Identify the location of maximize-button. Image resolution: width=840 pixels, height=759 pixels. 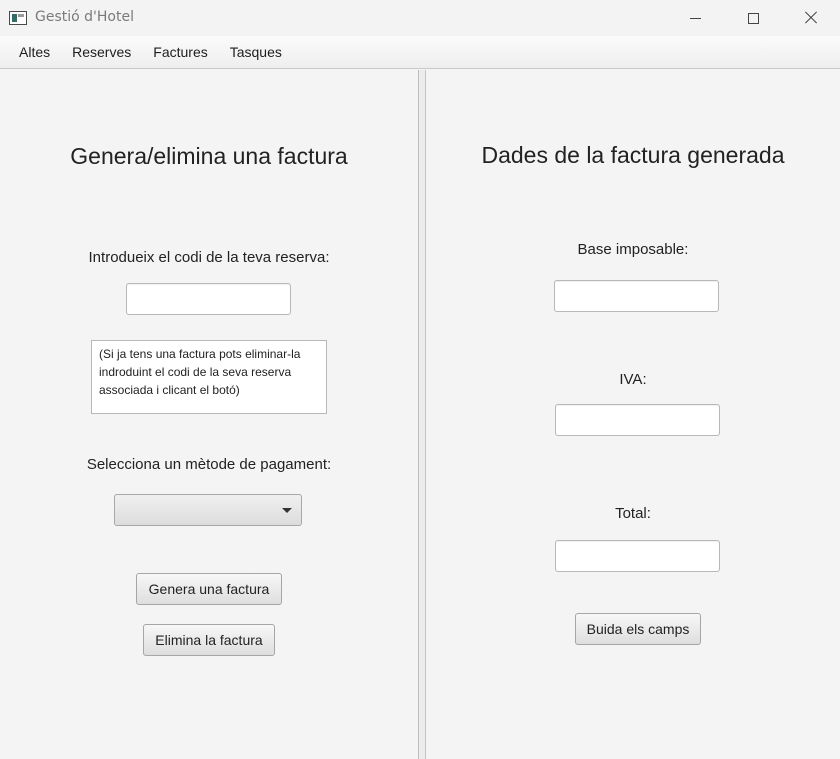
(753, 18).